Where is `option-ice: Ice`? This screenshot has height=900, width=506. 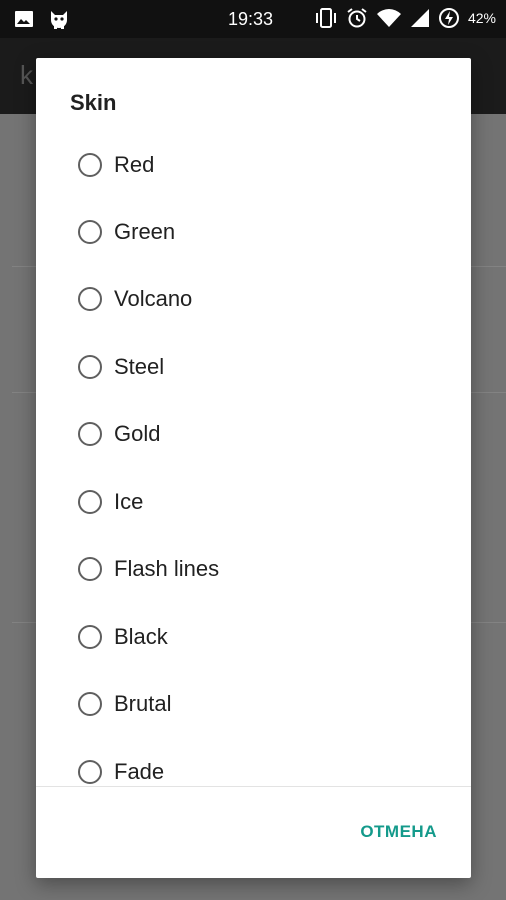 option-ice: Ice is located at coordinates (253, 504).